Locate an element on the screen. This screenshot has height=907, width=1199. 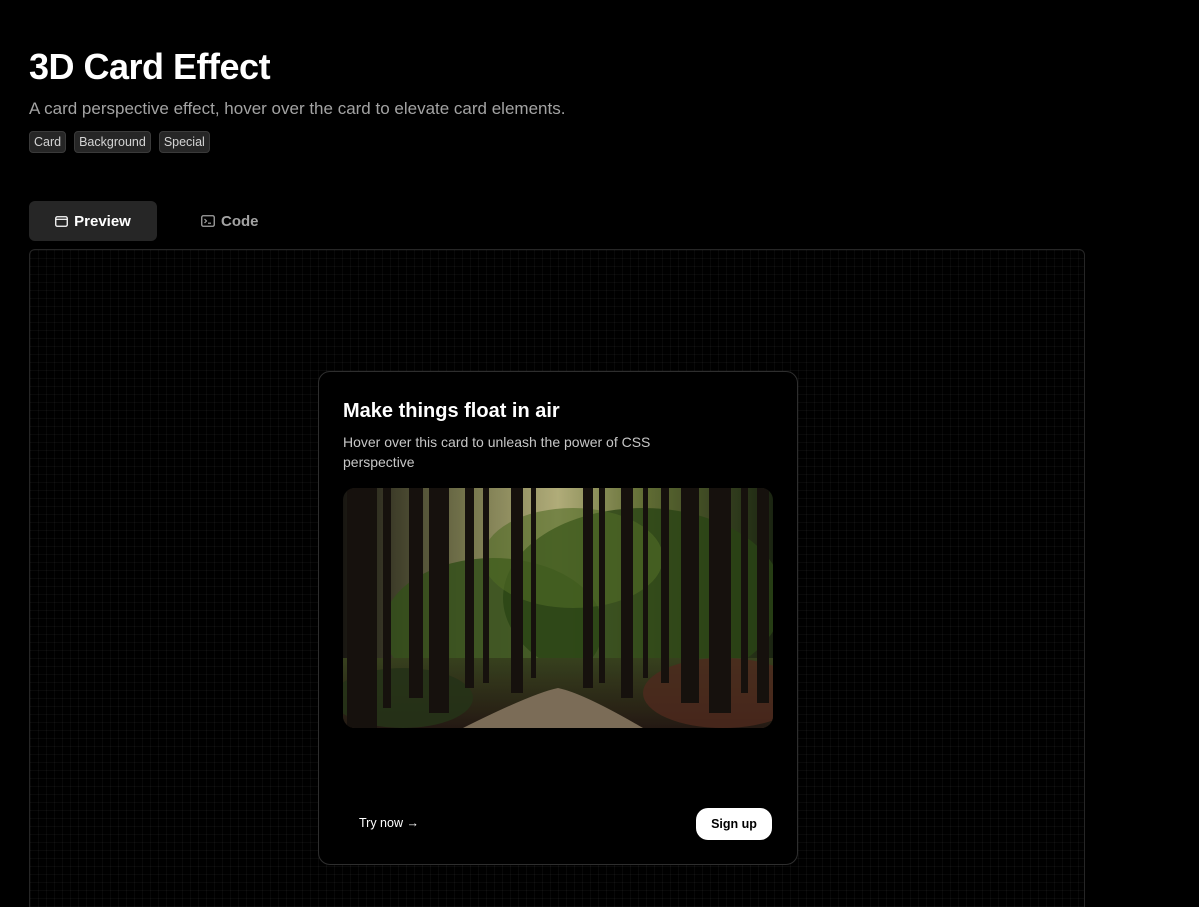
page-title: 3D Card Effect is located at coordinates (150, 66).